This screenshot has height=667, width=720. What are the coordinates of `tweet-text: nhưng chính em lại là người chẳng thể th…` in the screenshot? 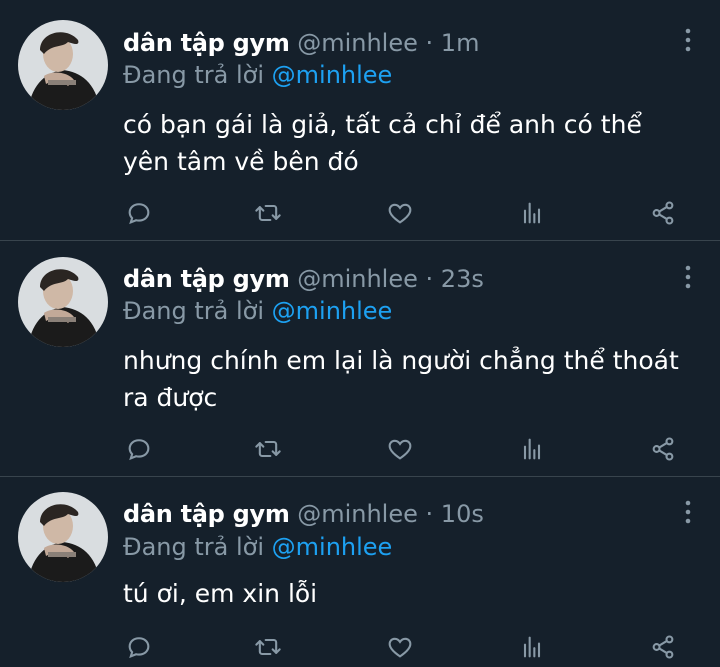 It's located at (401, 379).